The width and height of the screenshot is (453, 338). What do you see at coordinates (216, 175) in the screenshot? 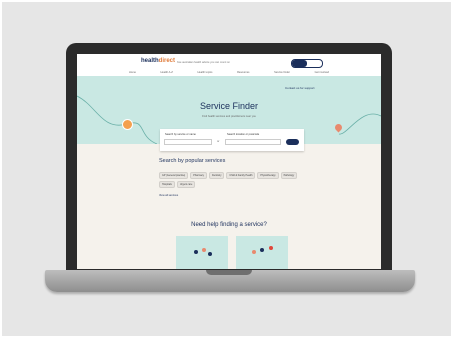
I see `service-chip: Dentistry` at bounding box center [216, 175].